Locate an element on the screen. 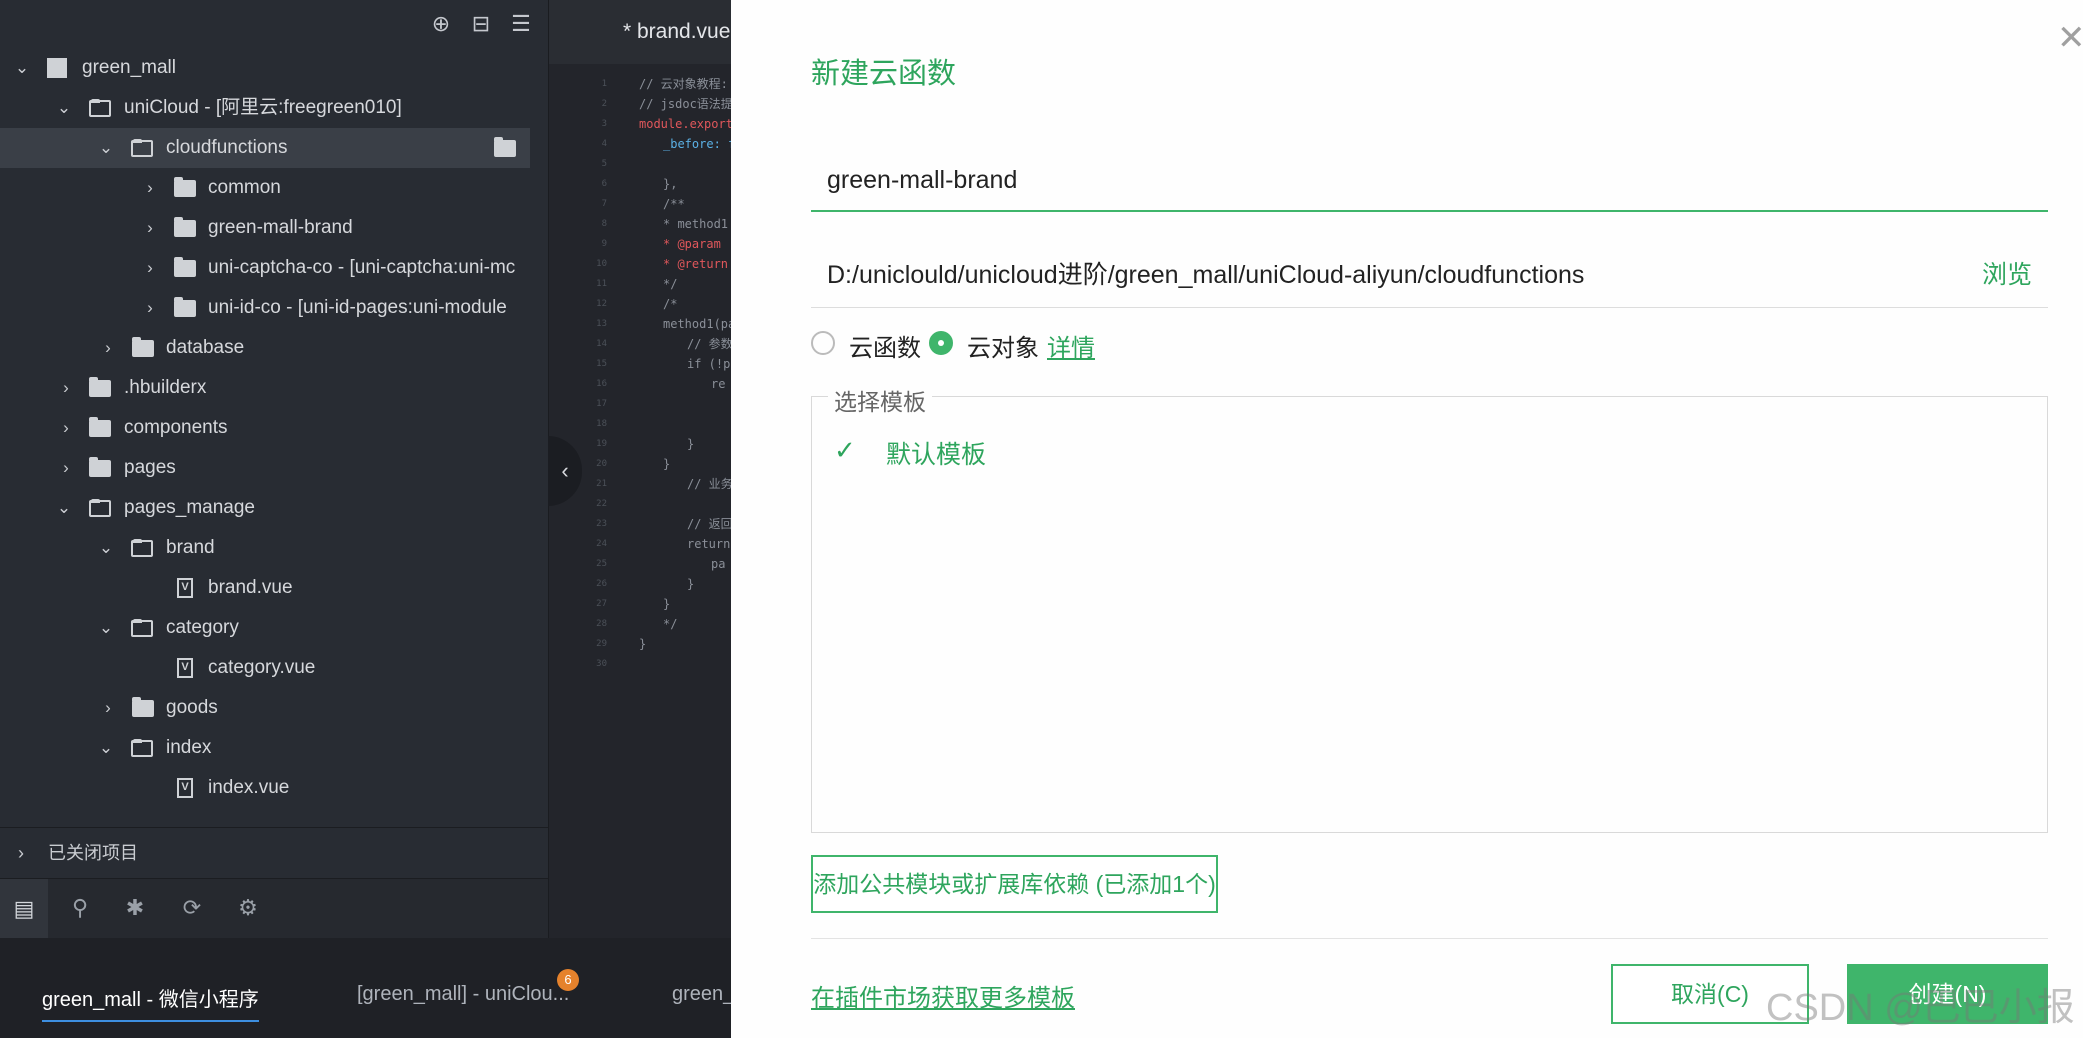 The height and width of the screenshot is (1038, 2083). source-control-icon: ⟳ is located at coordinates (192, 908).